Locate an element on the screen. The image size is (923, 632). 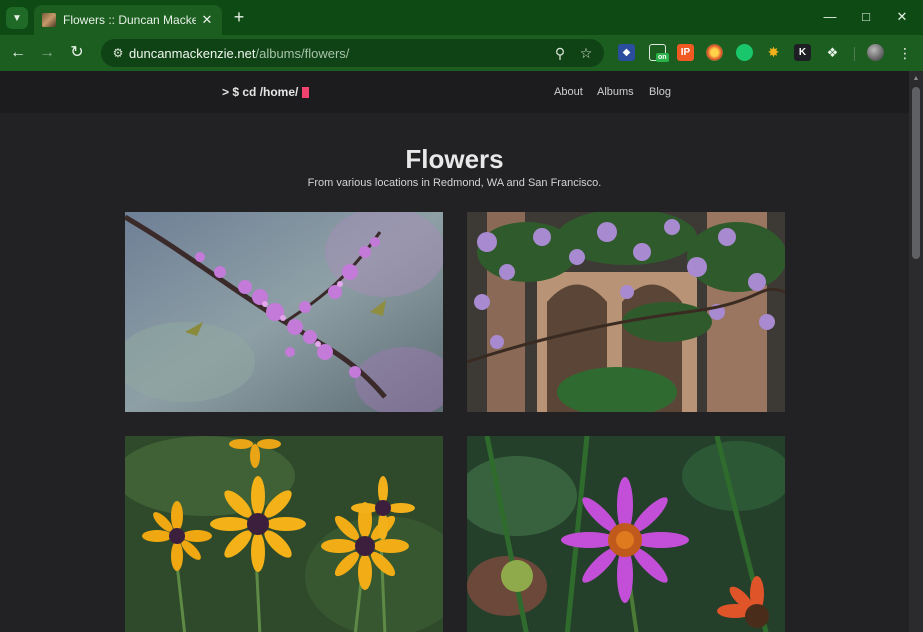
nav-link-albums: Albums is located at coordinates (615, 92).